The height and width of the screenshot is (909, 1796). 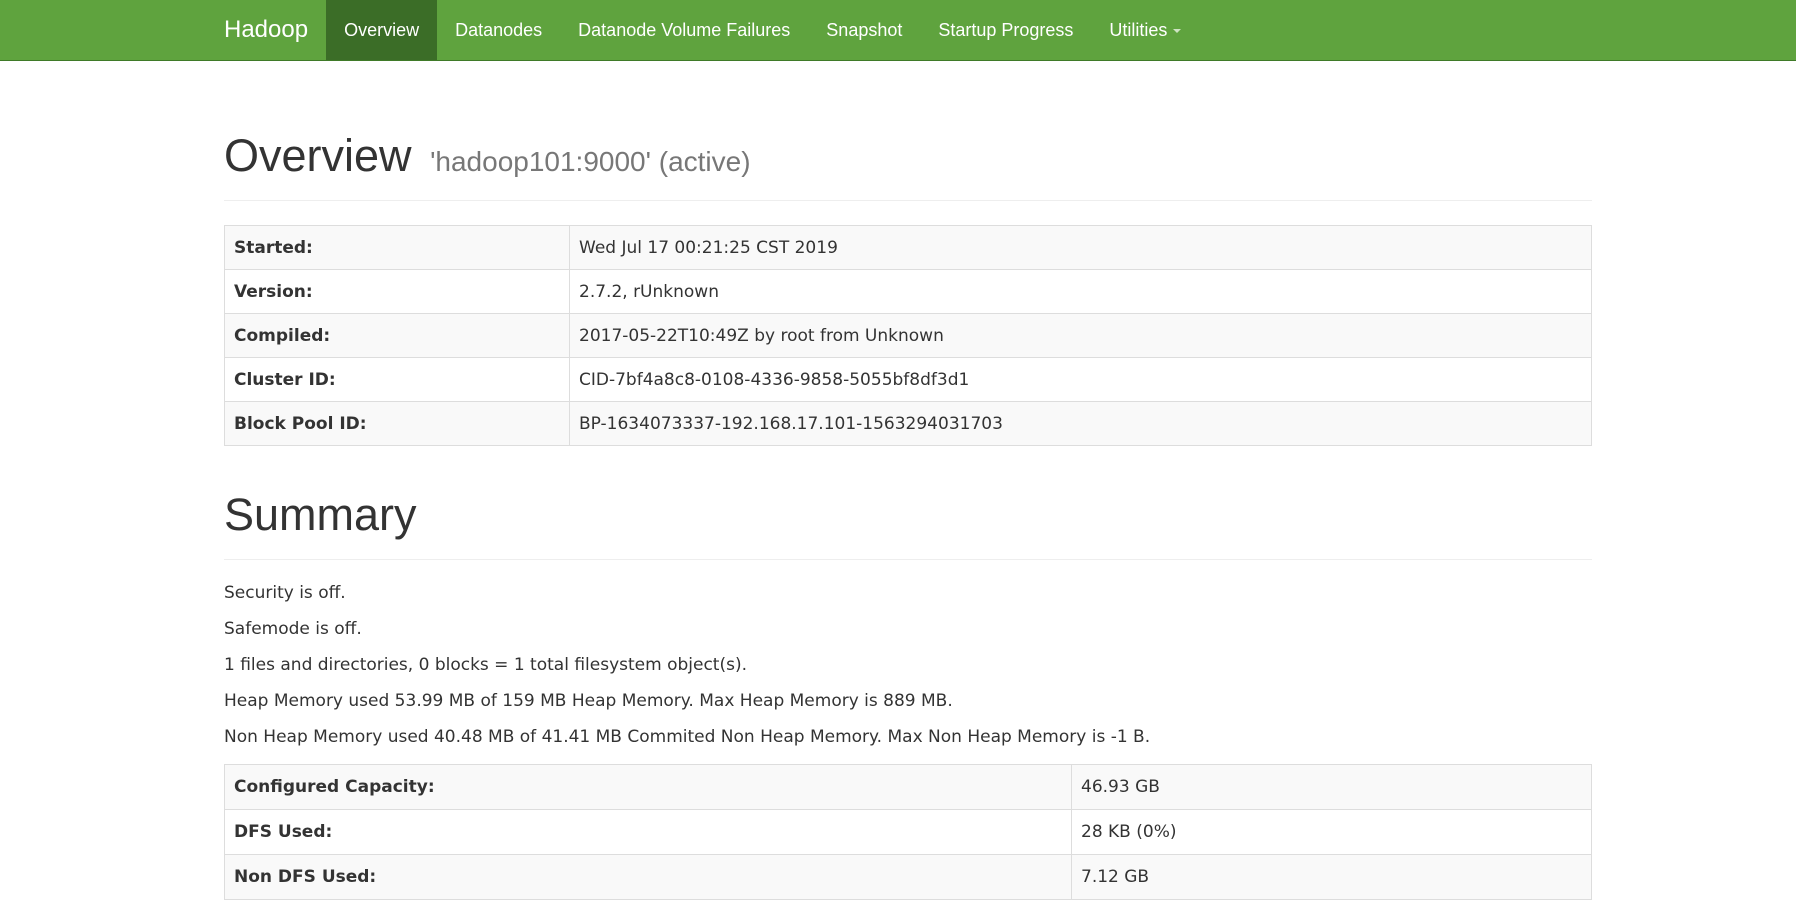 What do you see at coordinates (864, 30) in the screenshot?
I see `nav-snapshot: Snapshot` at bounding box center [864, 30].